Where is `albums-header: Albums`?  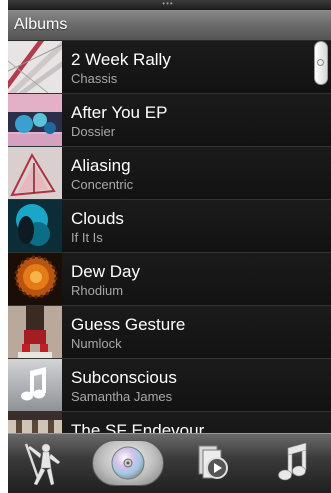
albums-header: Albums is located at coordinates (169, 25).